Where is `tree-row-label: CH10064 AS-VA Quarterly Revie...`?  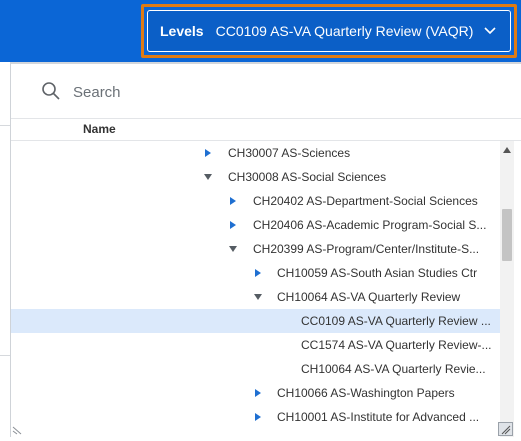
tree-row-label: CH10064 AS-VA Quarterly Revie... is located at coordinates (393, 369).